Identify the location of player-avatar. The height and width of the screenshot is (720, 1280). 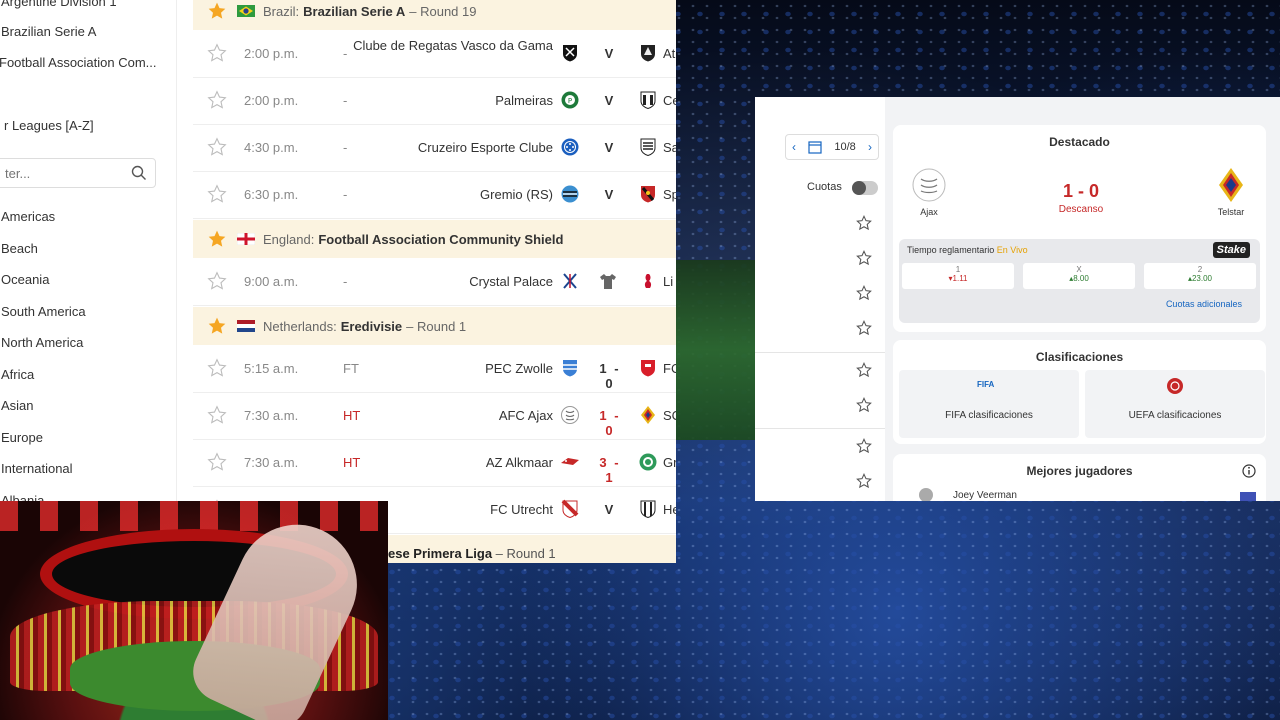
(926, 494).